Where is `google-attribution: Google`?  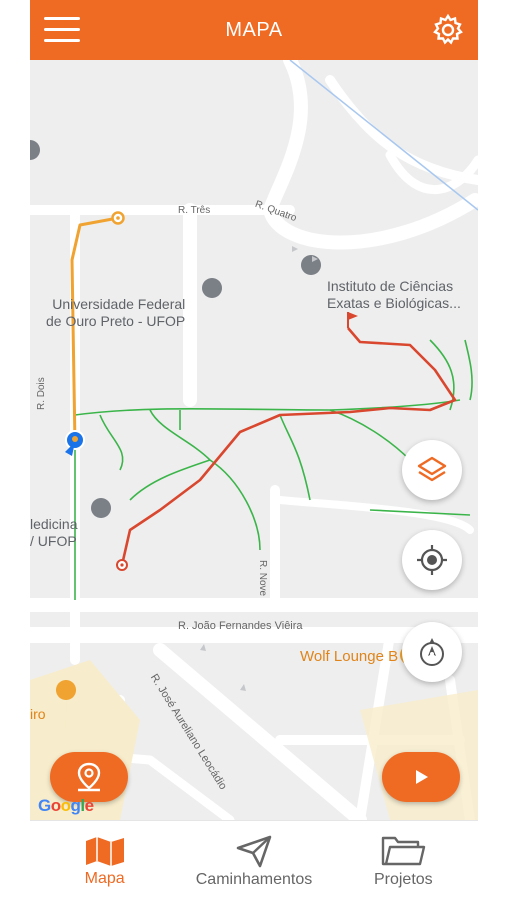 google-attribution: Google is located at coordinates (66, 805).